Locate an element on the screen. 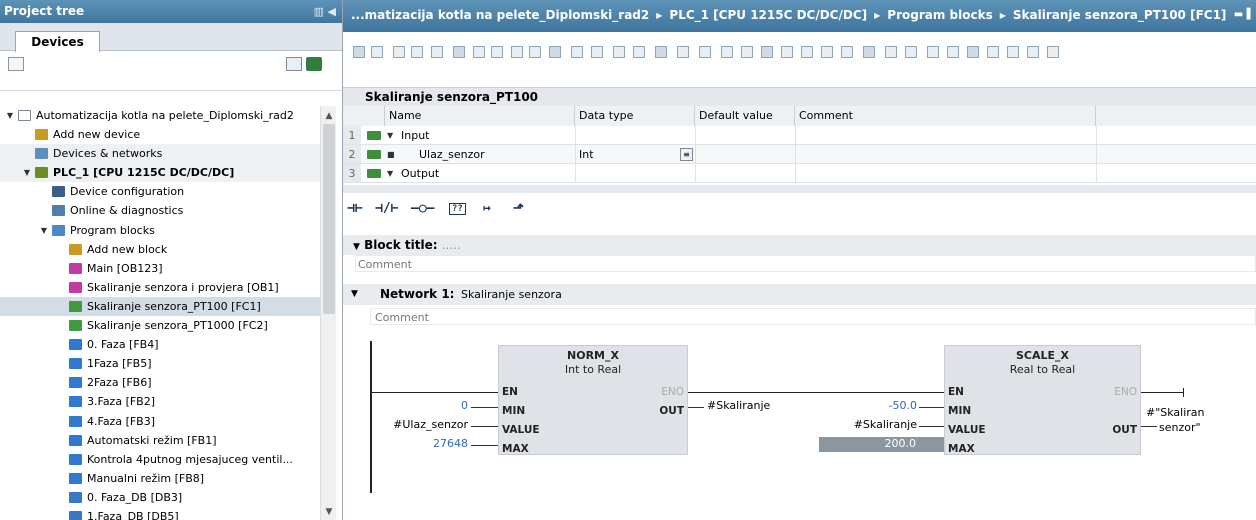  tree-item: Skaliranje senzora_PT100 [FC1] is located at coordinates (160, 306).